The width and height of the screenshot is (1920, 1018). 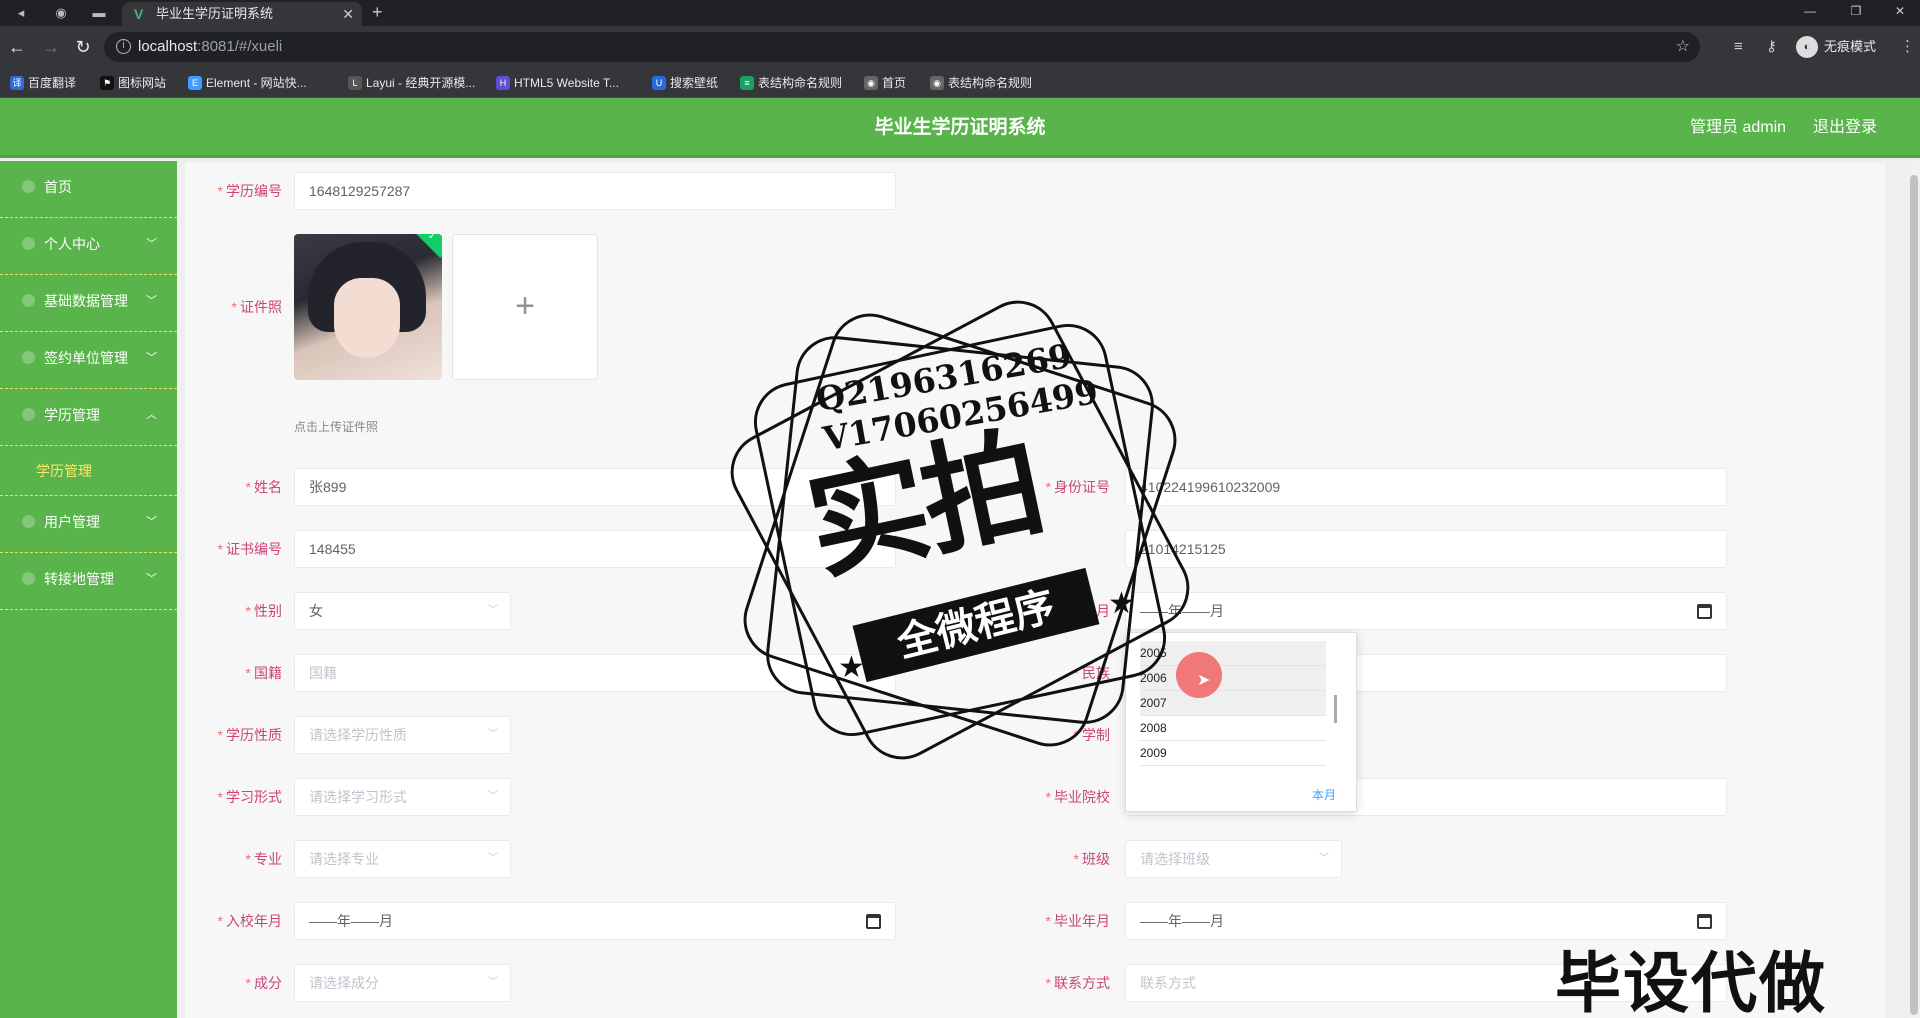 What do you see at coordinates (263, 487) in the screenshot?
I see `label-name: * 姓名` at bounding box center [263, 487].